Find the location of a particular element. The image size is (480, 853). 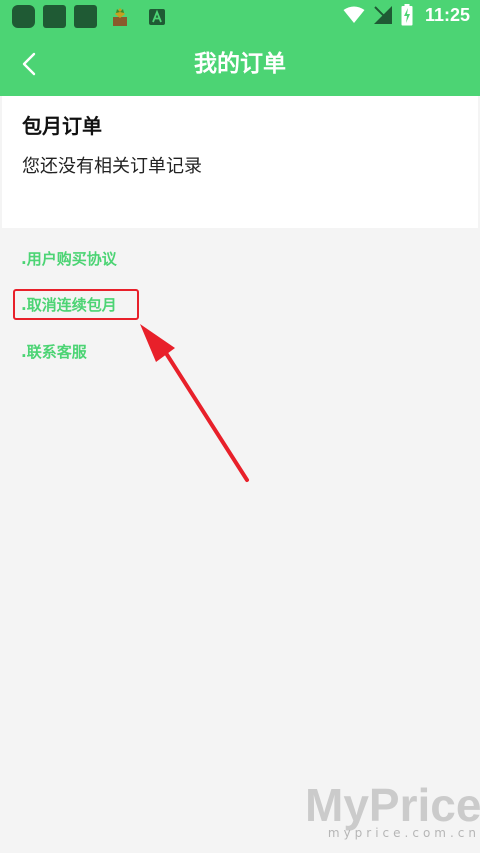

watermark: MyPrice myprice.com.cn is located at coordinates (392, 815).